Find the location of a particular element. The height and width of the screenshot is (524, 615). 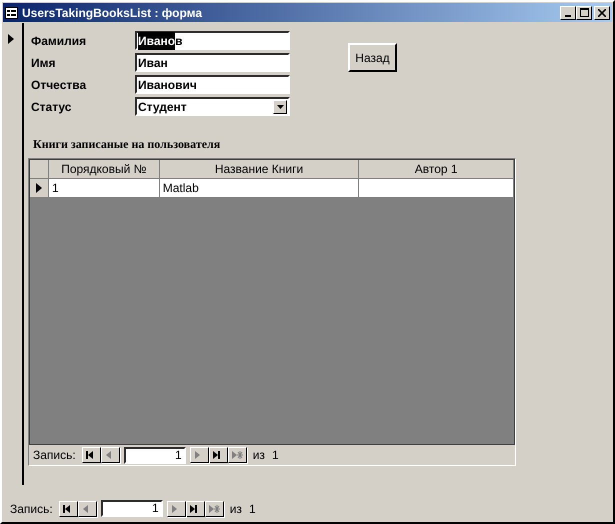

field-label: Статус is located at coordinates (51, 107).